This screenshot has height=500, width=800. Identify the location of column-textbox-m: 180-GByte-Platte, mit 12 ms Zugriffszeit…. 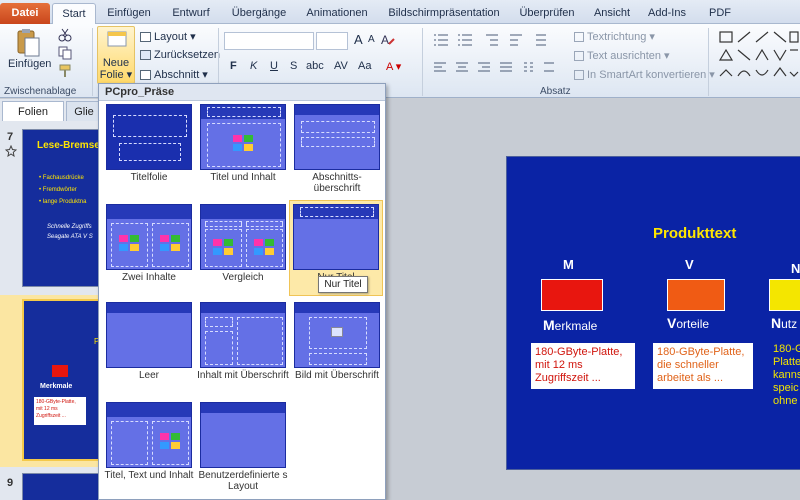
(583, 366).